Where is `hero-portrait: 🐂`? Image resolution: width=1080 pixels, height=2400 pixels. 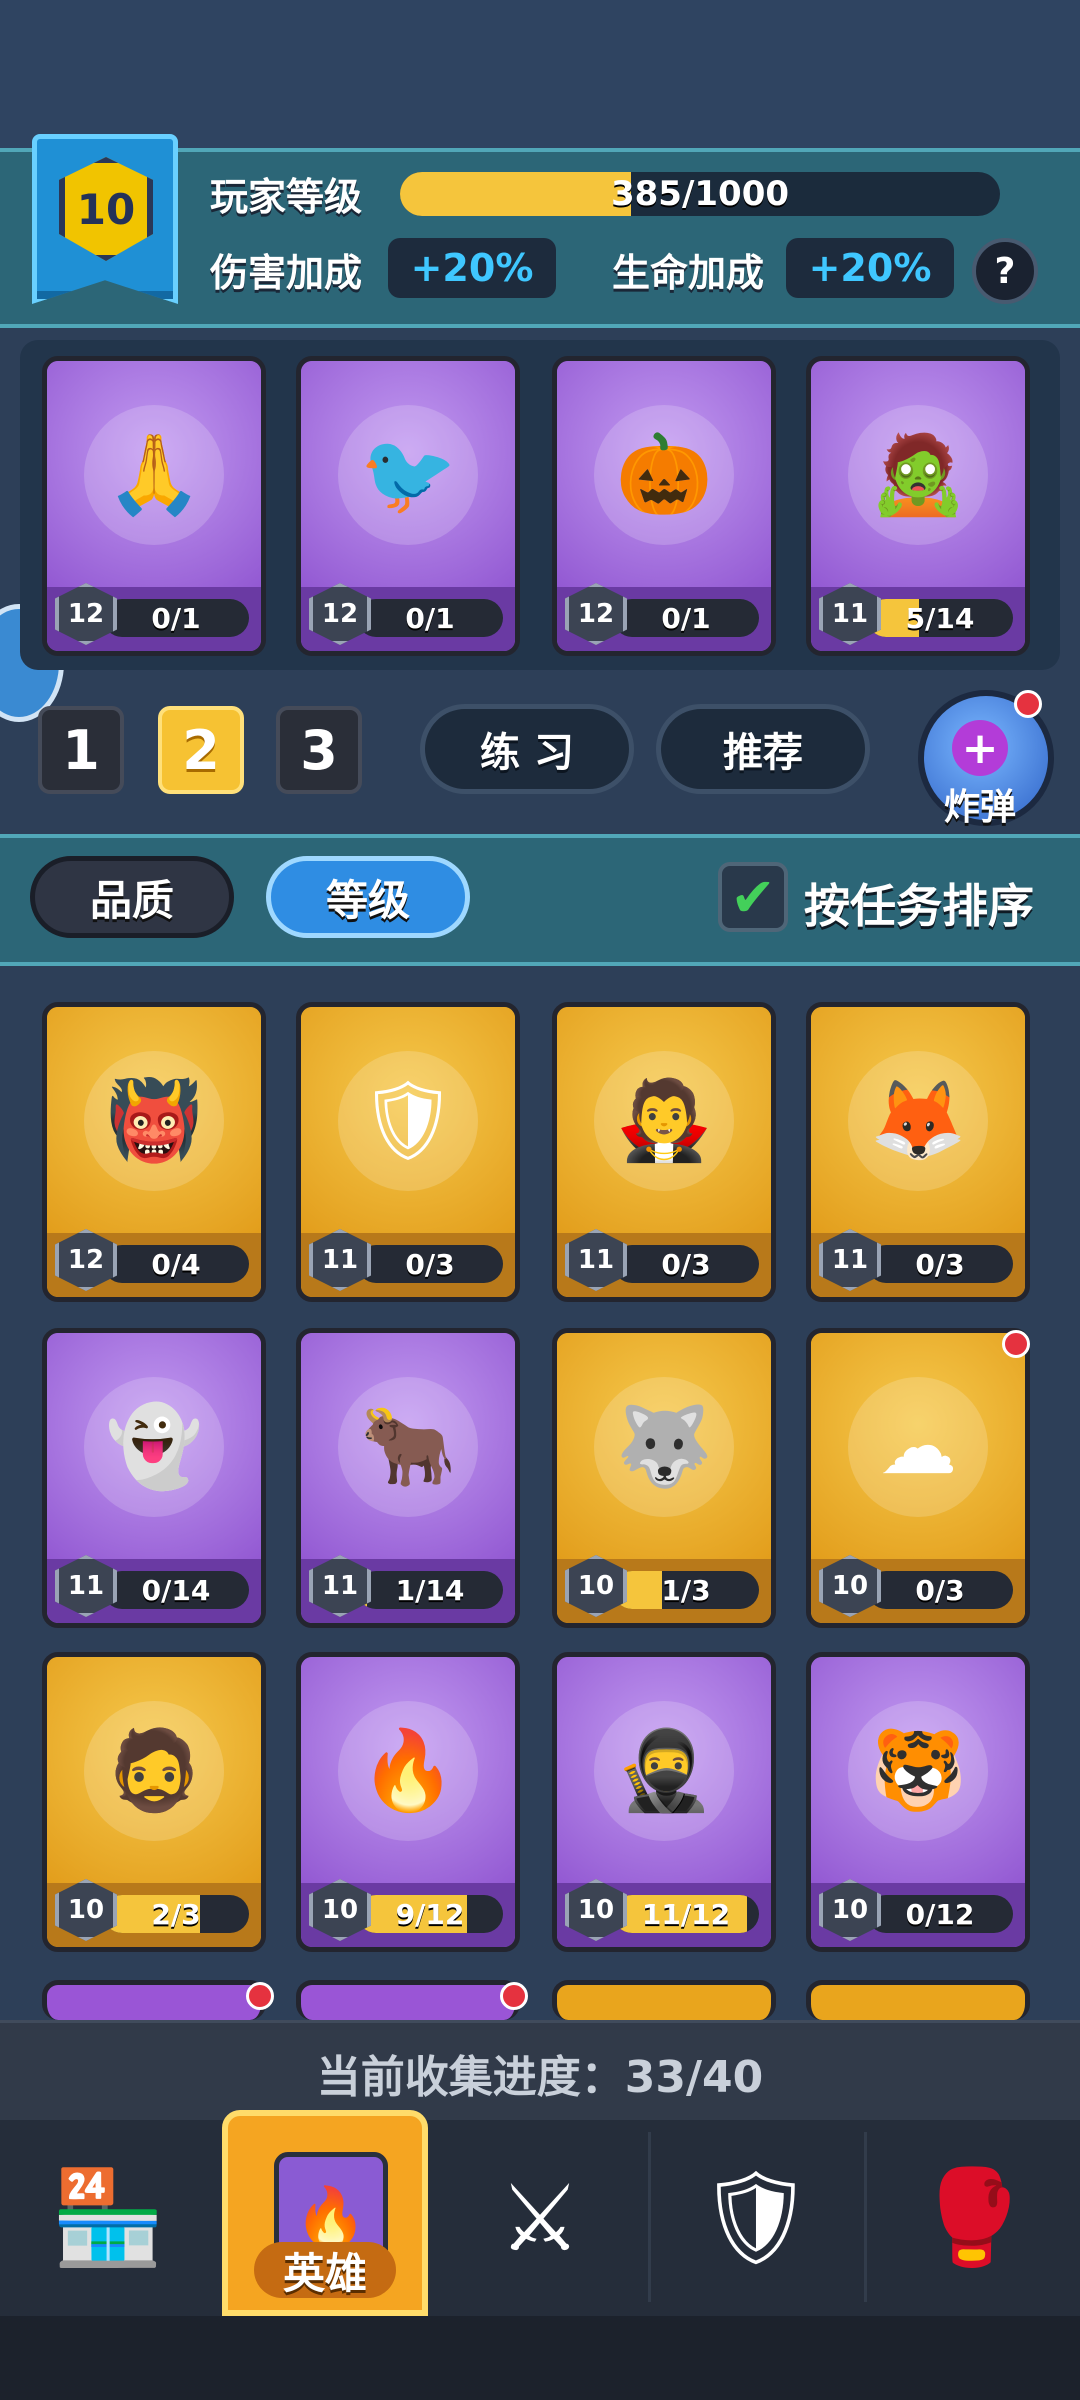
hero-portrait: 🐂 is located at coordinates (408, 1447).